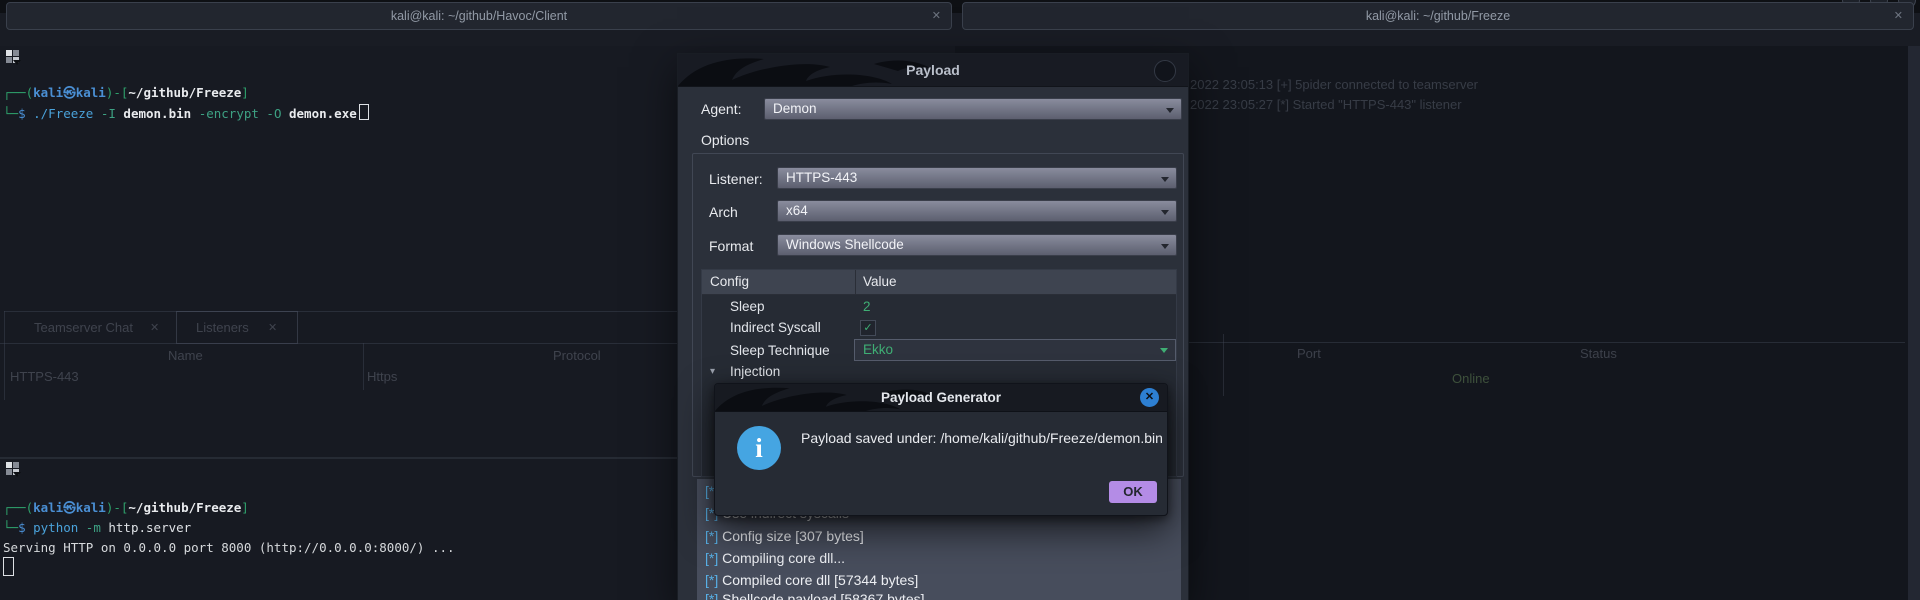  What do you see at coordinates (759, 448) in the screenshot?
I see `info-icon: i` at bounding box center [759, 448].